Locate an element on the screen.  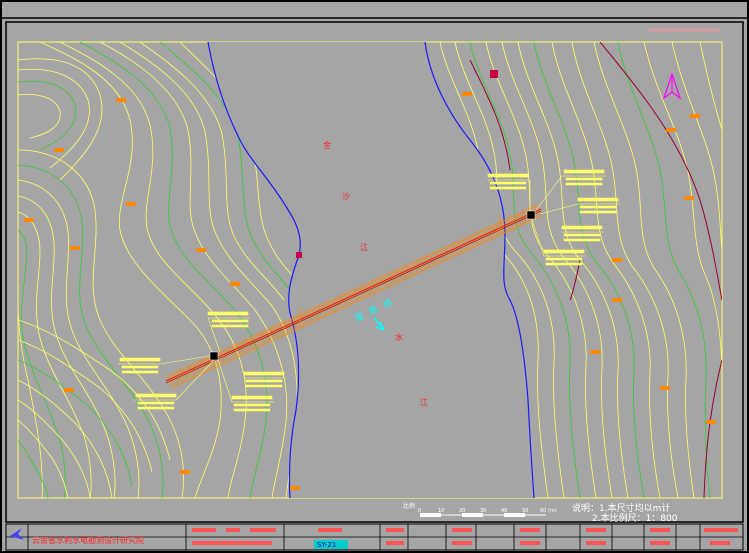
drawing-number: SY-21 is located at coordinates (326, 545).